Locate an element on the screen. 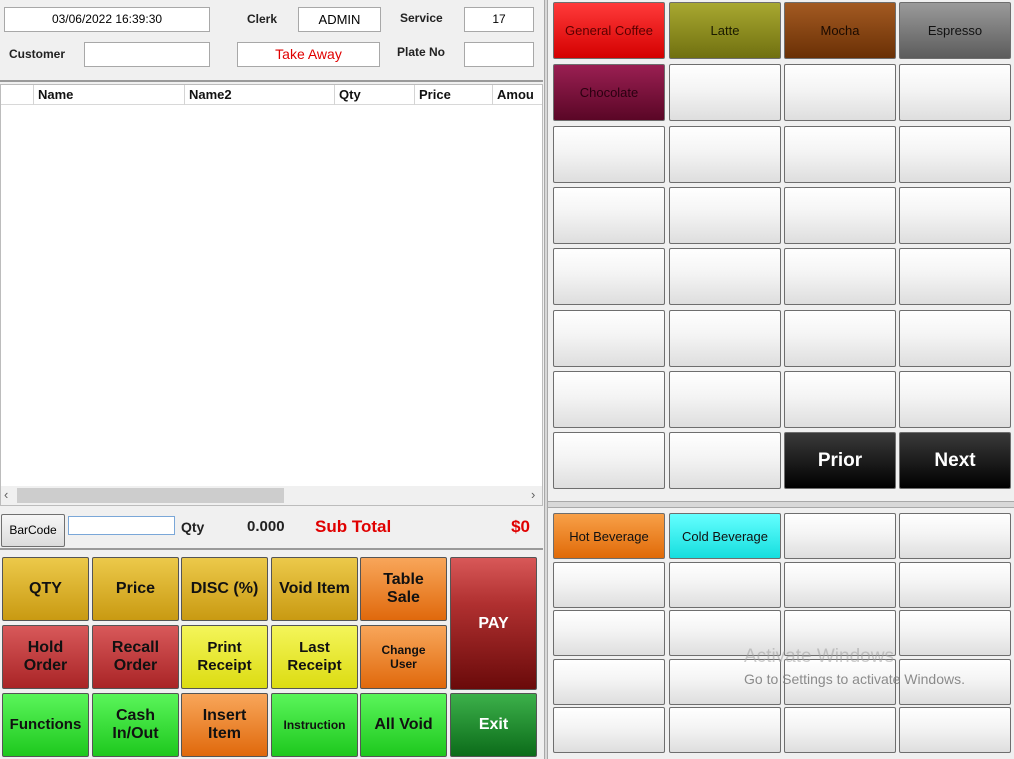 The height and width of the screenshot is (759, 1014). col-amount: Amou is located at coordinates (517, 95).